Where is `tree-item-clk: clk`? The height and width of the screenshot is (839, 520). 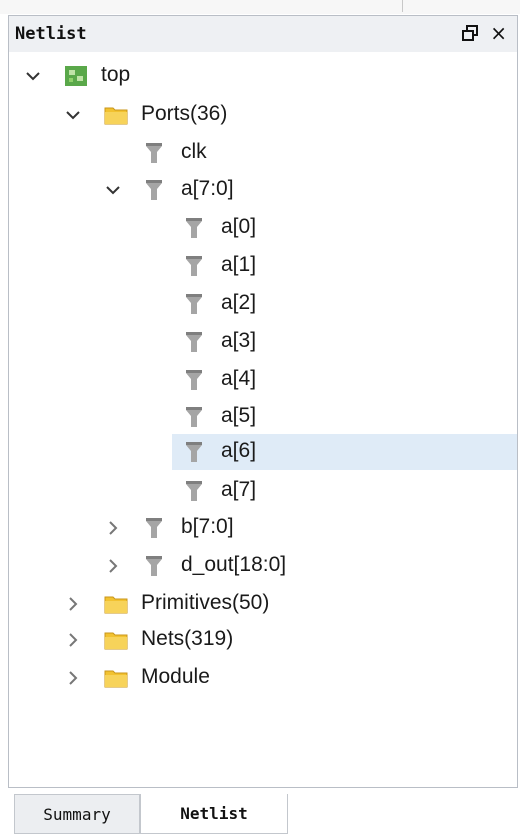 tree-item-clk: clk is located at coordinates (259, 153).